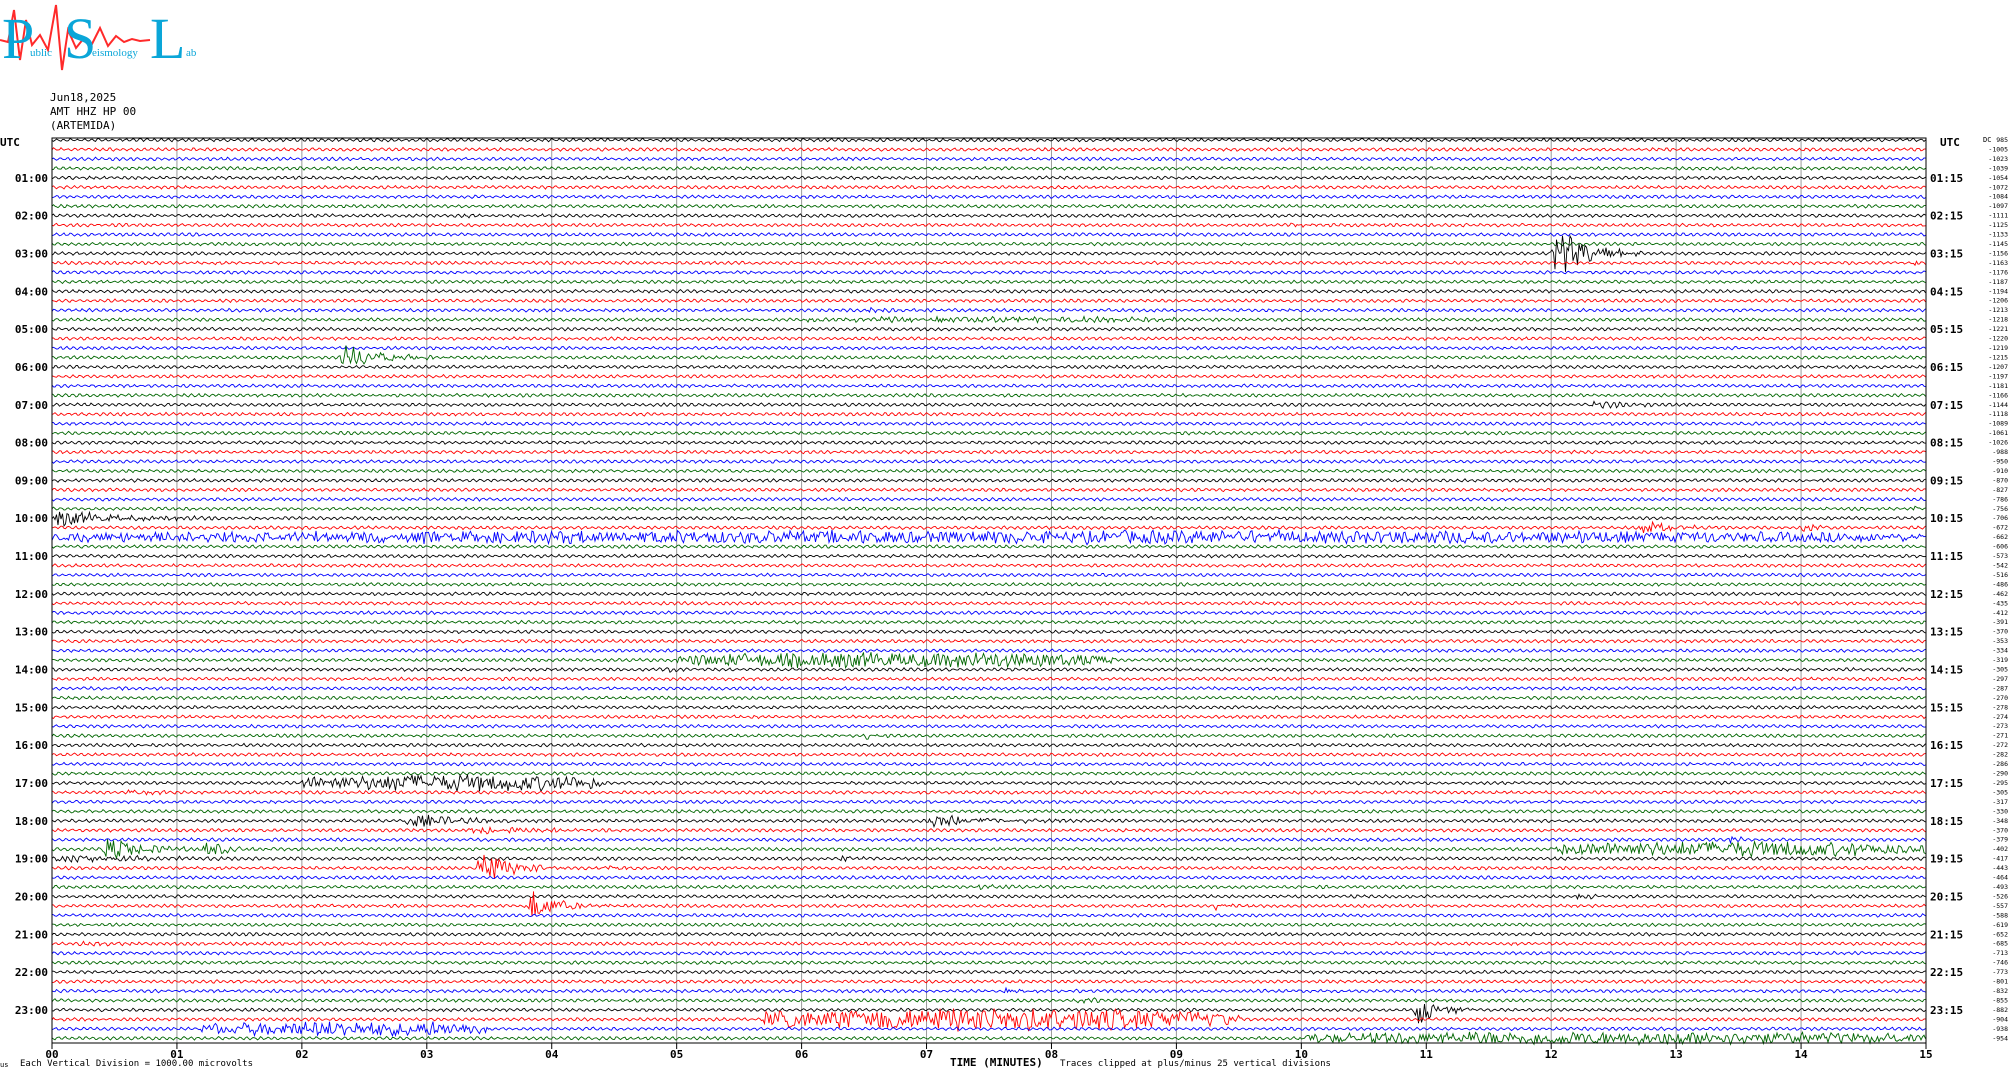  What do you see at coordinates (1998, 159) in the screenshot?
I see `dc-offset-value: -1023` at bounding box center [1998, 159].